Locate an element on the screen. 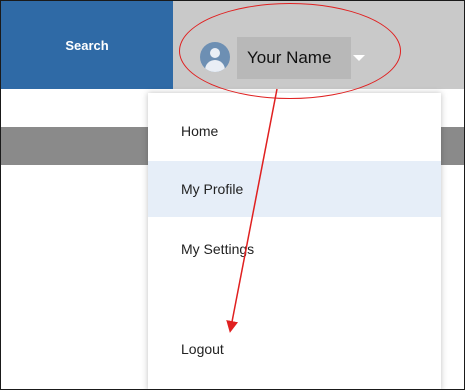 The width and height of the screenshot is (465, 390). annotation-arrow is located at coordinates (252, 210).